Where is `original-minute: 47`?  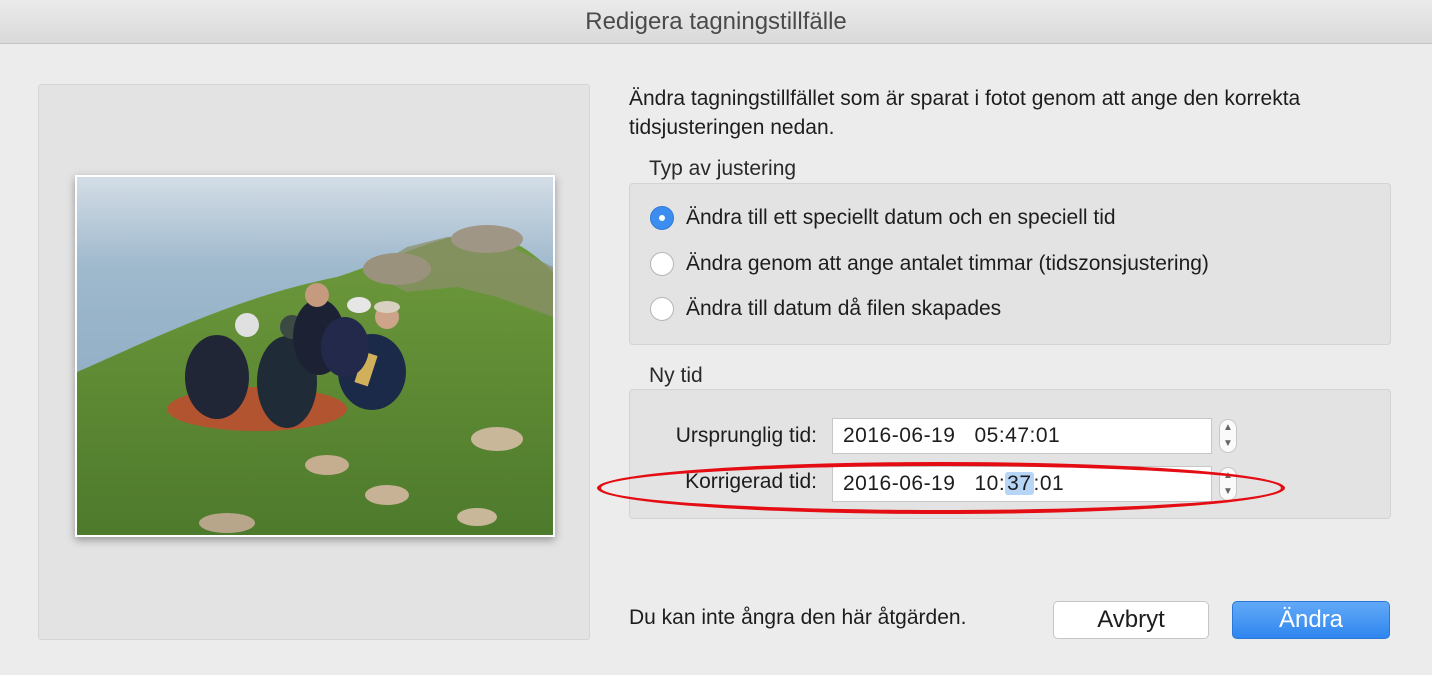 original-minute: 47 is located at coordinates (1017, 435).